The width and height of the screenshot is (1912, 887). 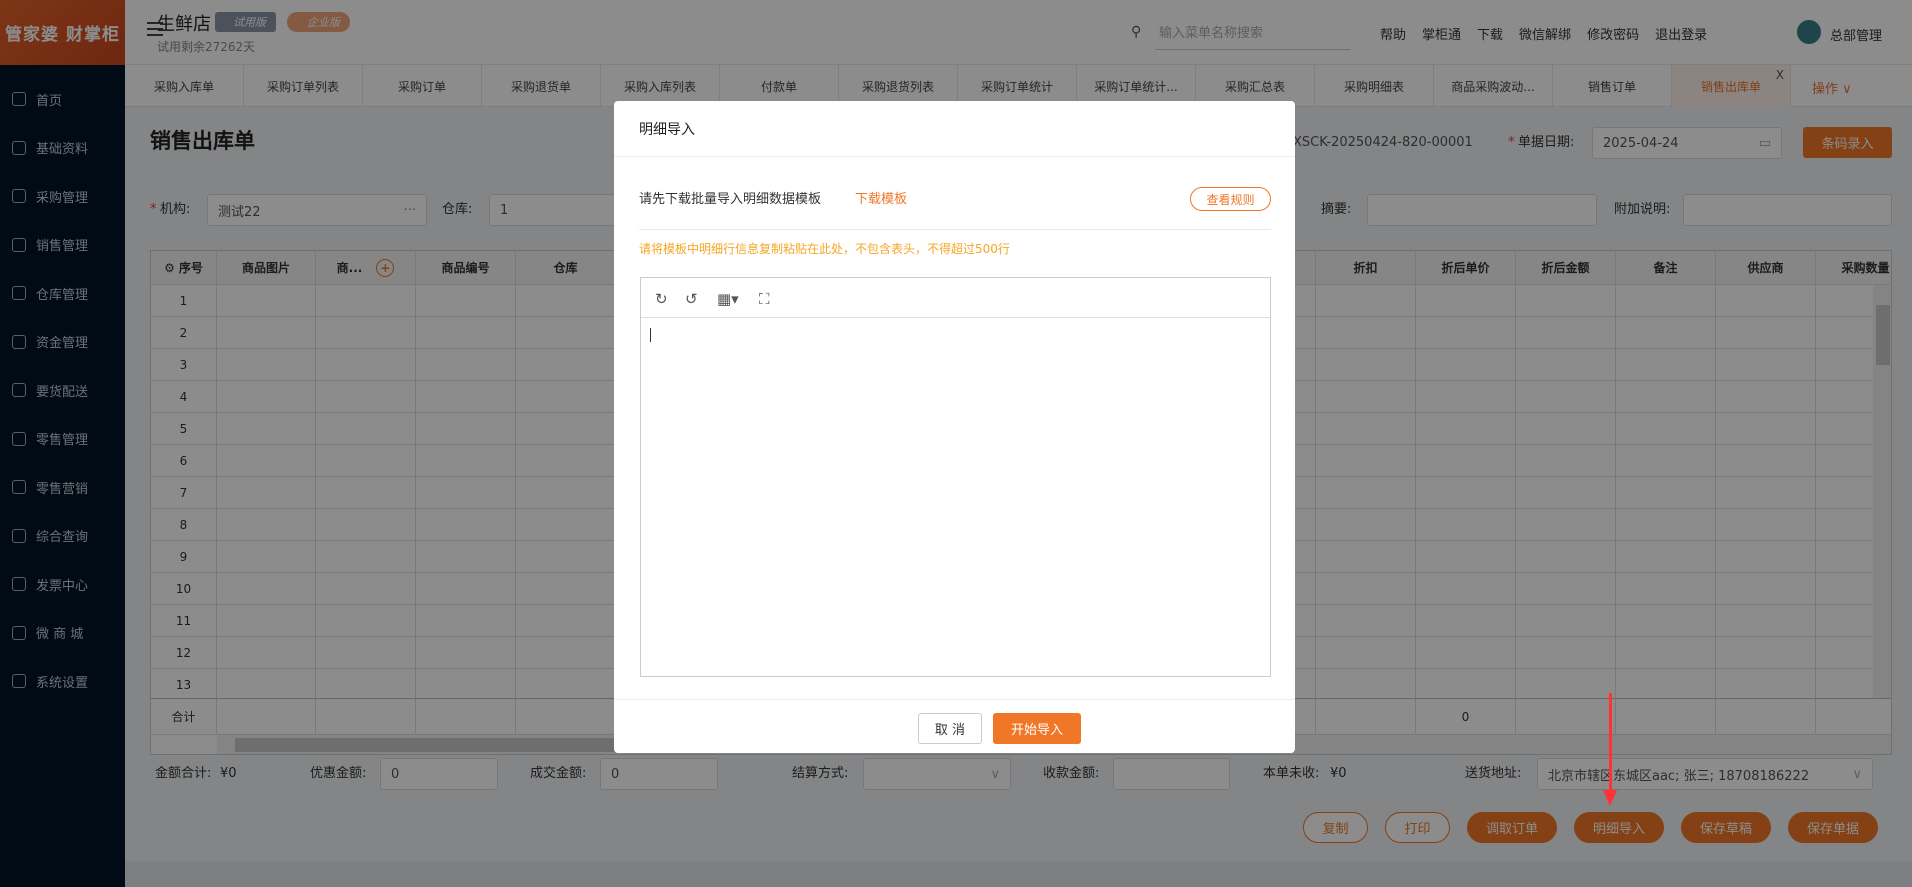 I want to click on view-rules-button: 查看规则, so click(x=1230, y=199).